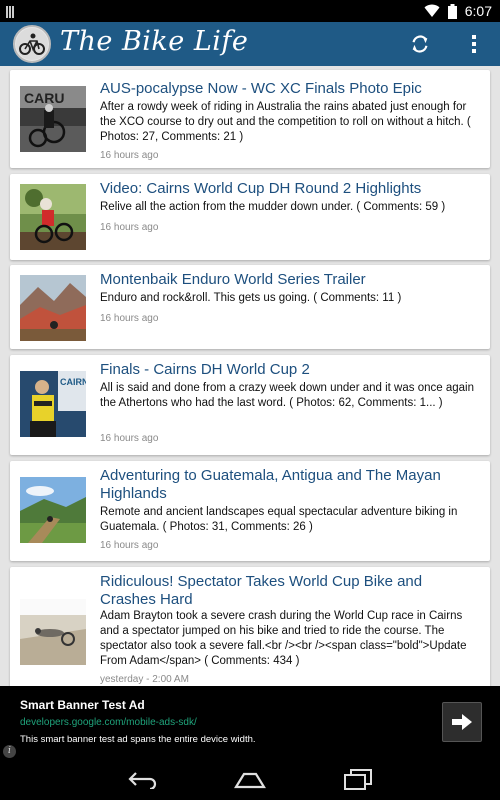 Image resolution: width=500 pixels, height=800 pixels. What do you see at coordinates (44, 98) in the screenshot?
I see `svg-text: CARU` at bounding box center [44, 98].